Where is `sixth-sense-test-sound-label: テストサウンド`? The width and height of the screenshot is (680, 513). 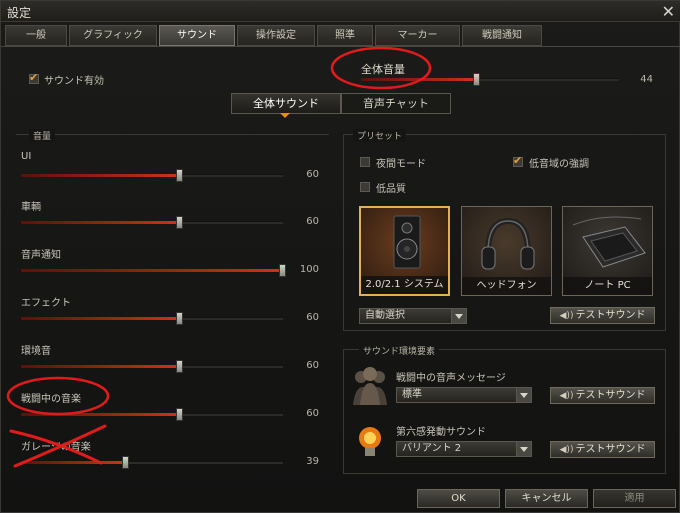
sixth-sense-test-sound-label: テストサウンド is located at coordinates (610, 449).